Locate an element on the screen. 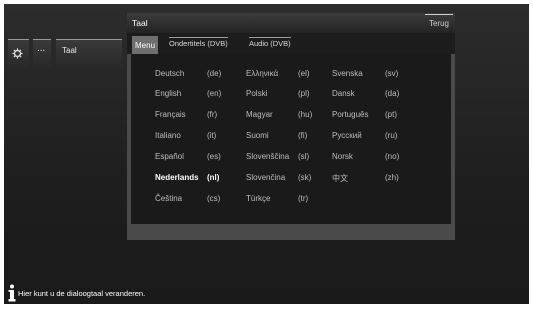 This screenshot has height=309, width=533. lang-option-ru: Русский (ru) is located at coordinates (364, 135).